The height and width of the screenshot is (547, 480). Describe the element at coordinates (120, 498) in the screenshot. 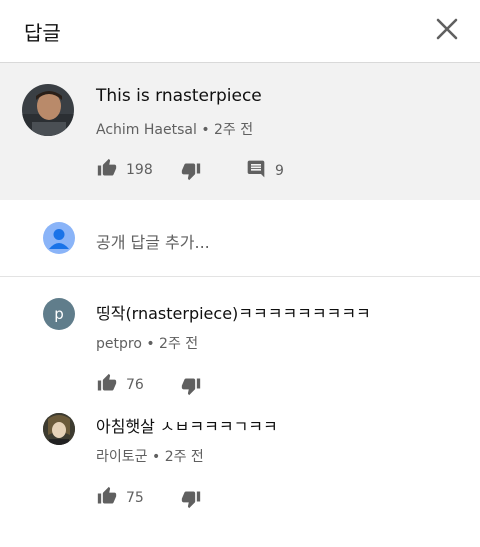

I see `like-action: 75` at that location.